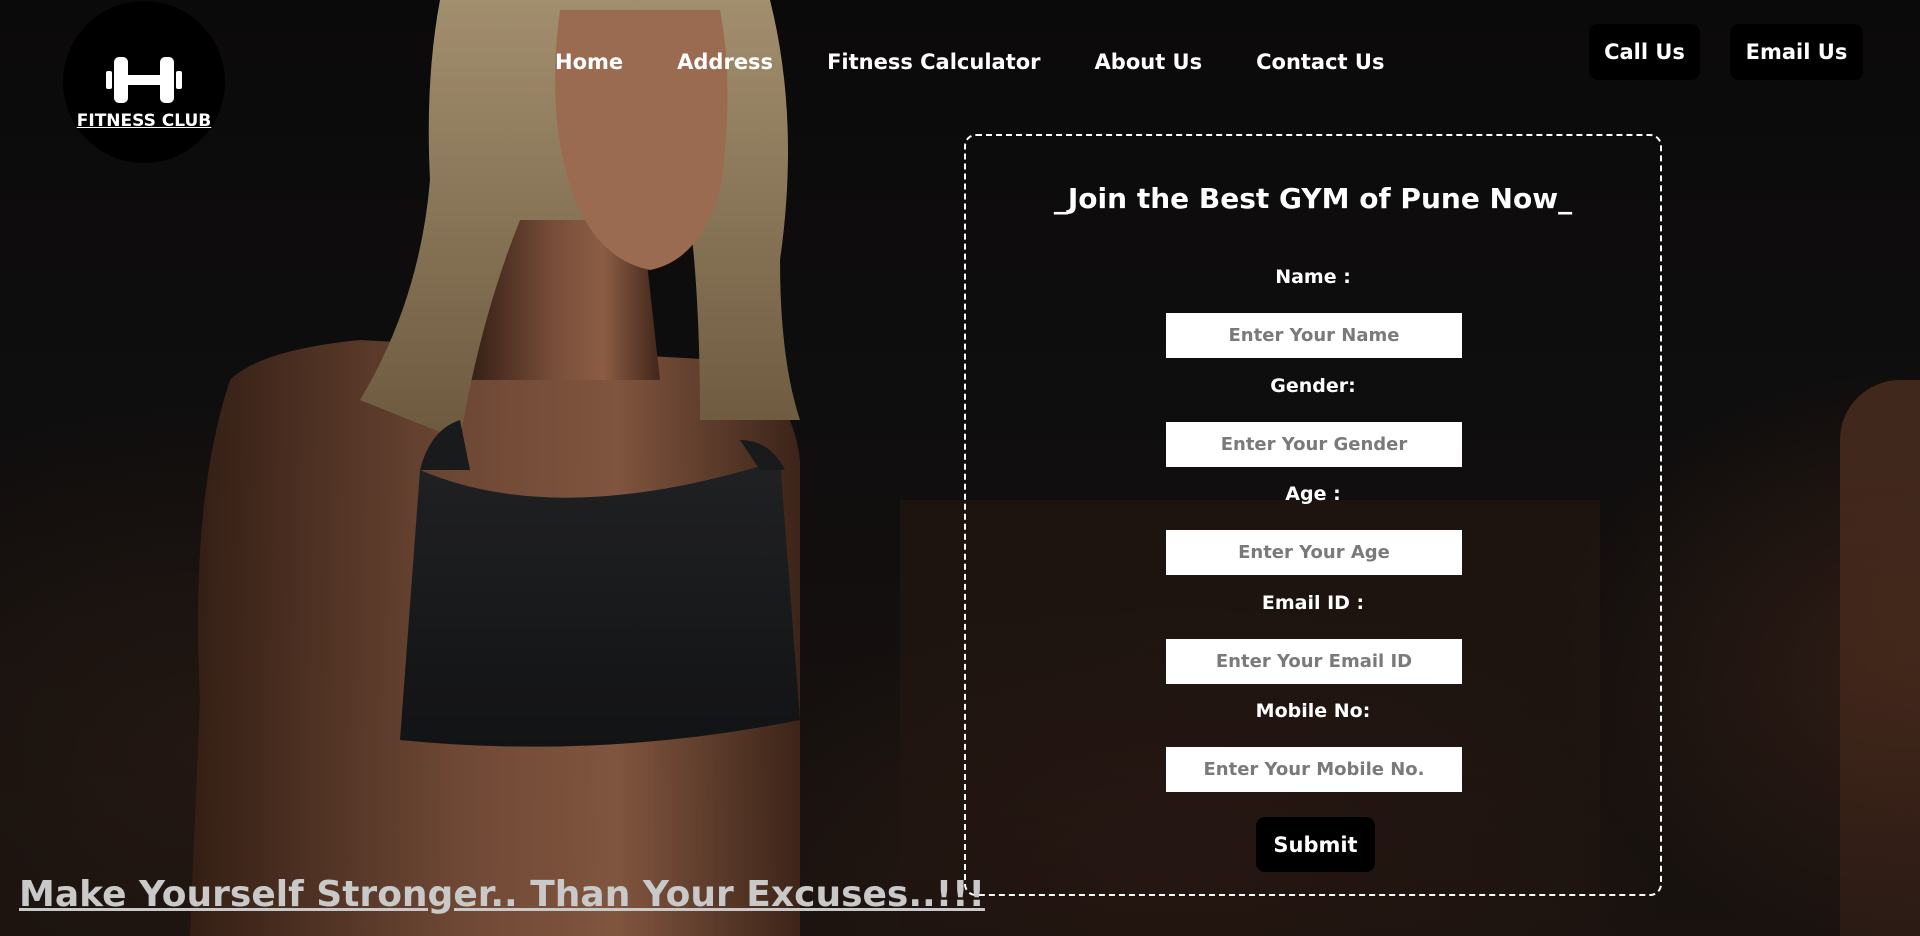 The image size is (1920, 936). Describe the element at coordinates (1314, 444) in the screenshot. I see `gender-input` at that location.